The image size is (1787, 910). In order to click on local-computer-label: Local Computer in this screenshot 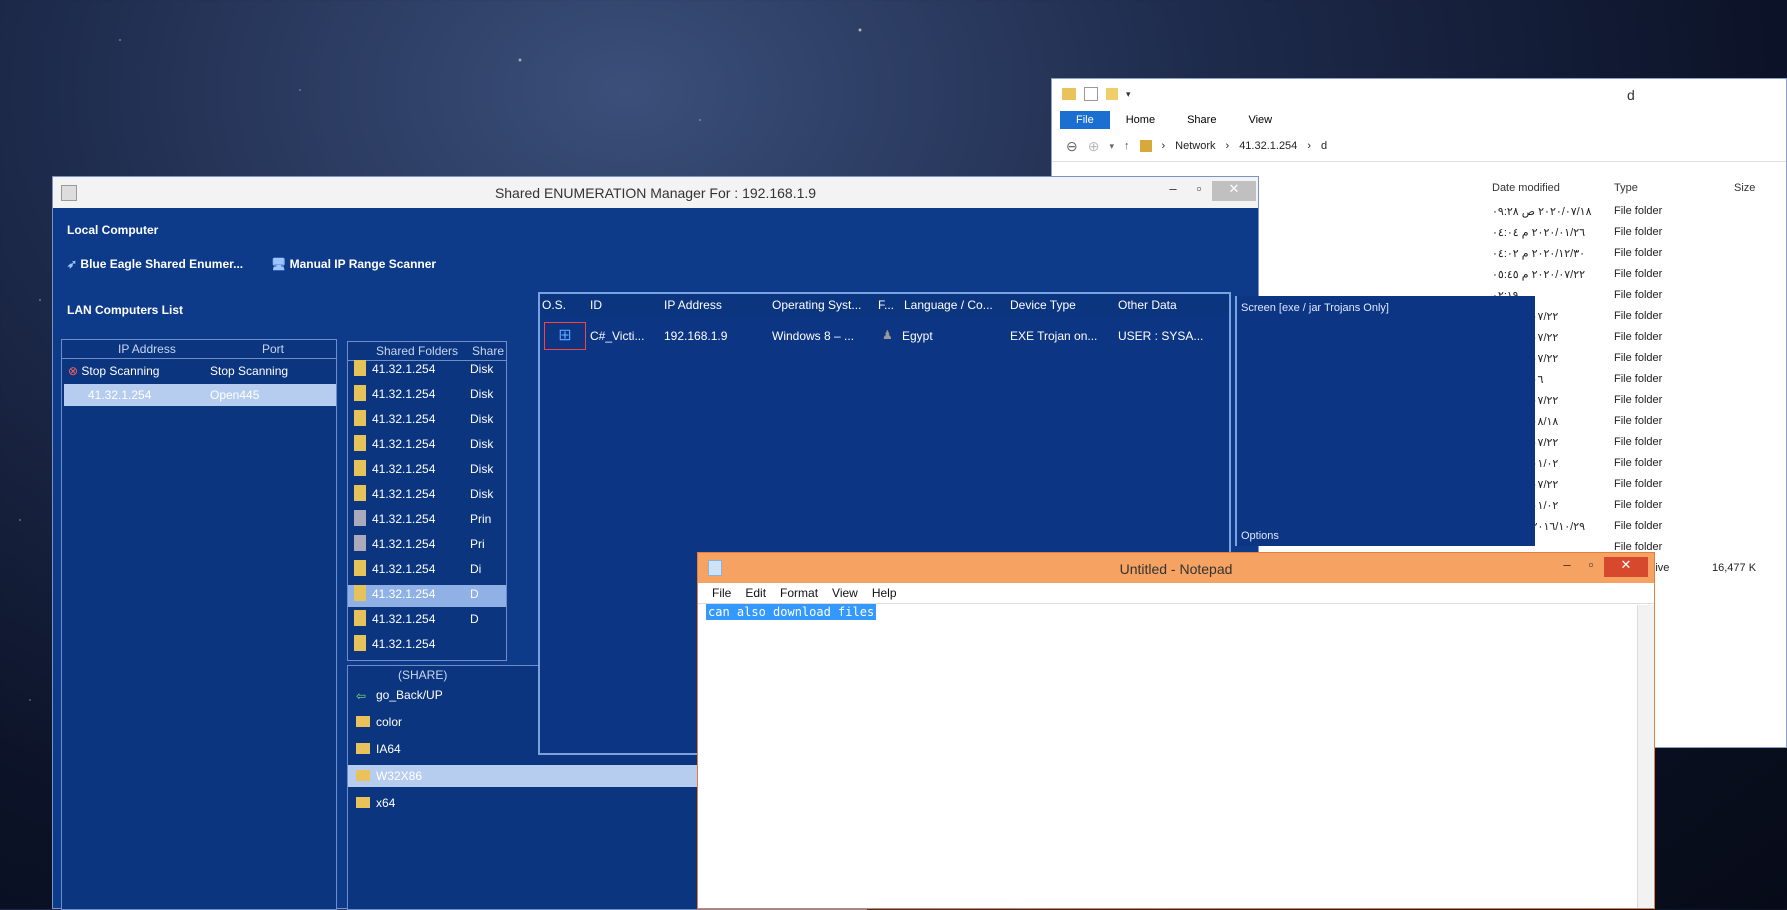, I will do `click(113, 230)`.